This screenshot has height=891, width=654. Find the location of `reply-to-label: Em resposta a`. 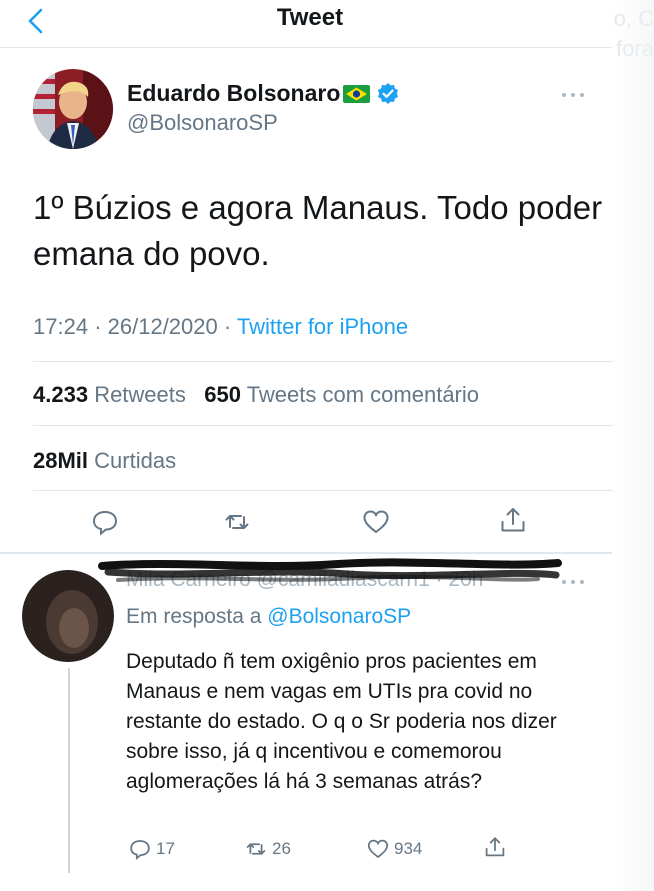

reply-to-label: Em resposta a is located at coordinates (194, 616).